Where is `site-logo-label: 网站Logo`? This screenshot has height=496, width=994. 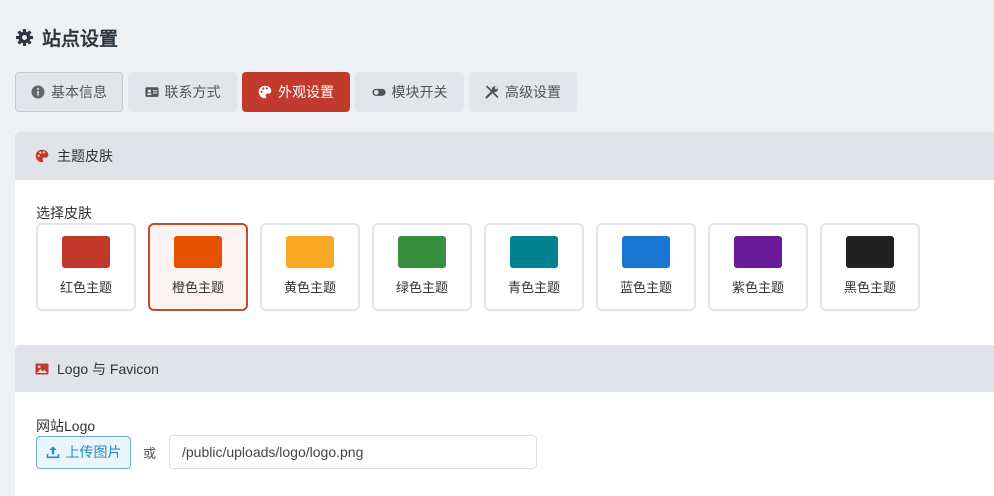
site-logo-label: 网站Logo is located at coordinates (66, 426).